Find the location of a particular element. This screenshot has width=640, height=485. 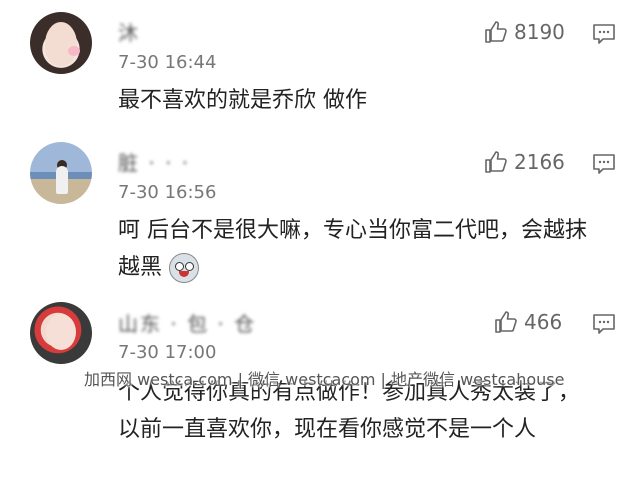

like-count: 8190 is located at coordinates (539, 32).